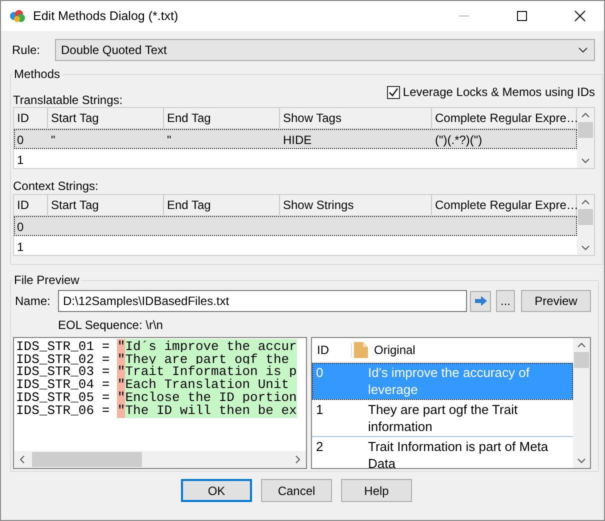 The width and height of the screenshot is (605, 521). I want to click on column-header: Show Strings, so click(356, 205).